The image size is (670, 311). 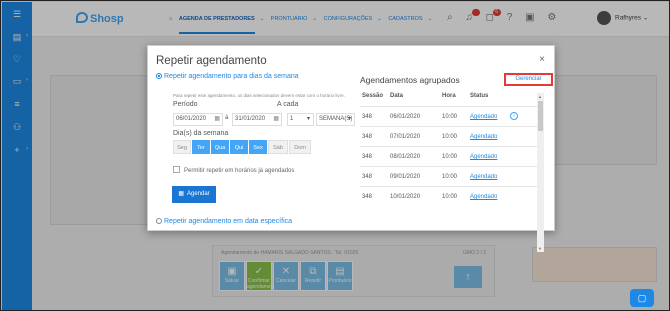 What do you see at coordinates (239, 147) in the screenshot?
I see `day-qui: Qui` at bounding box center [239, 147].